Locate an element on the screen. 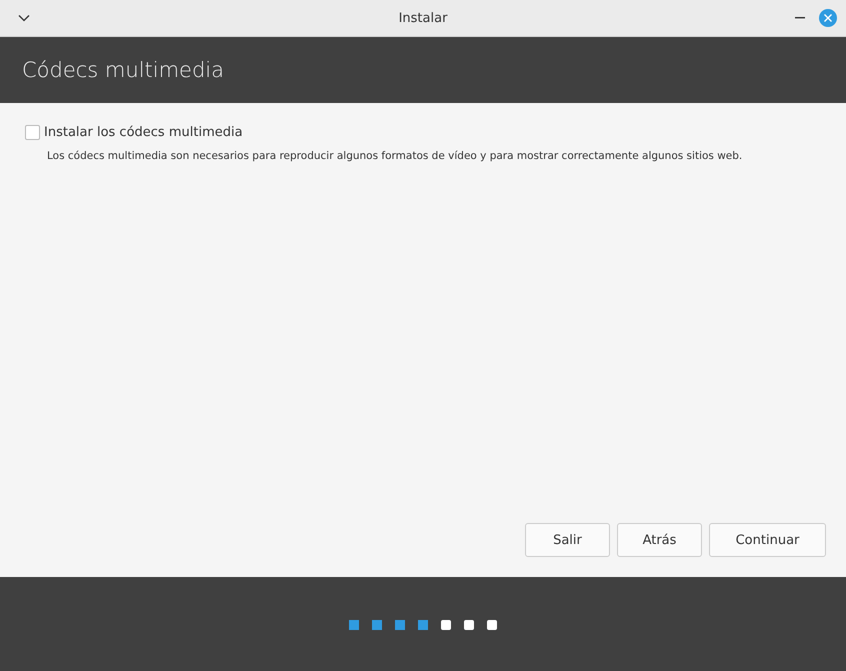  window-title: Instalar is located at coordinates (423, 18).